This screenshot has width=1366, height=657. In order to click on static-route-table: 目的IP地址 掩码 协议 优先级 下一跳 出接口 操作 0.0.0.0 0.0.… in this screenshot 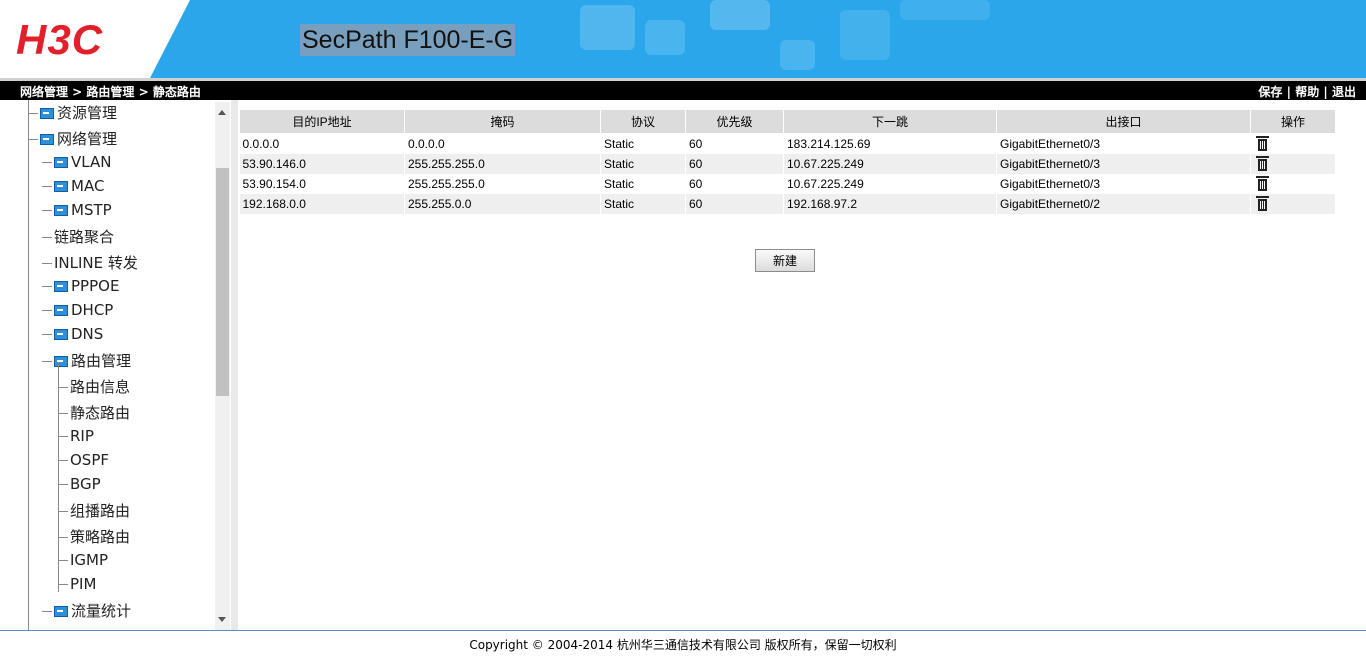, I will do `click(787, 161)`.